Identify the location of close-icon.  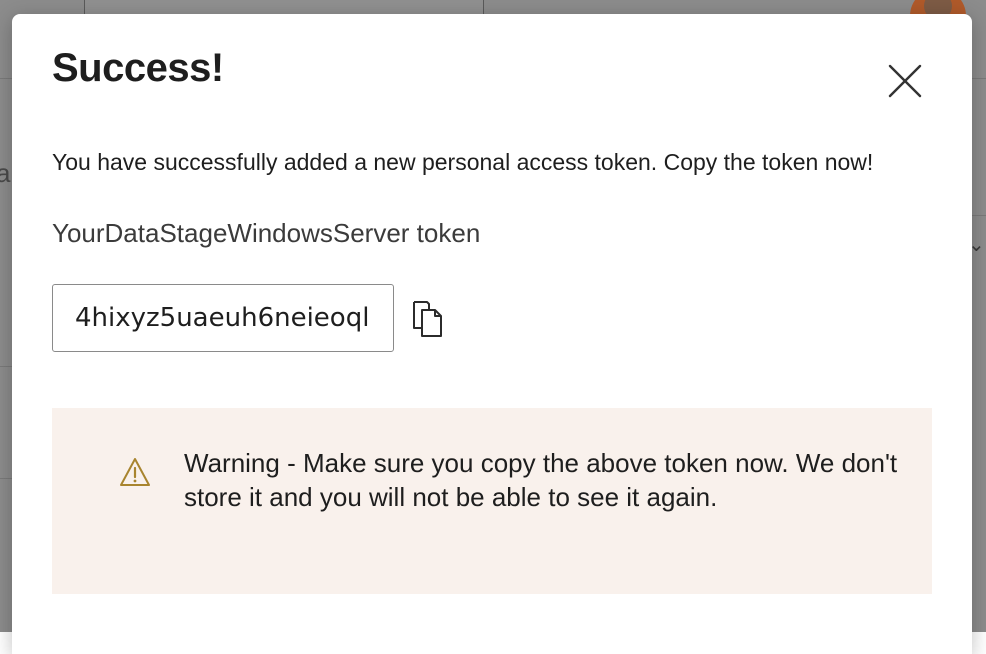
(905, 81).